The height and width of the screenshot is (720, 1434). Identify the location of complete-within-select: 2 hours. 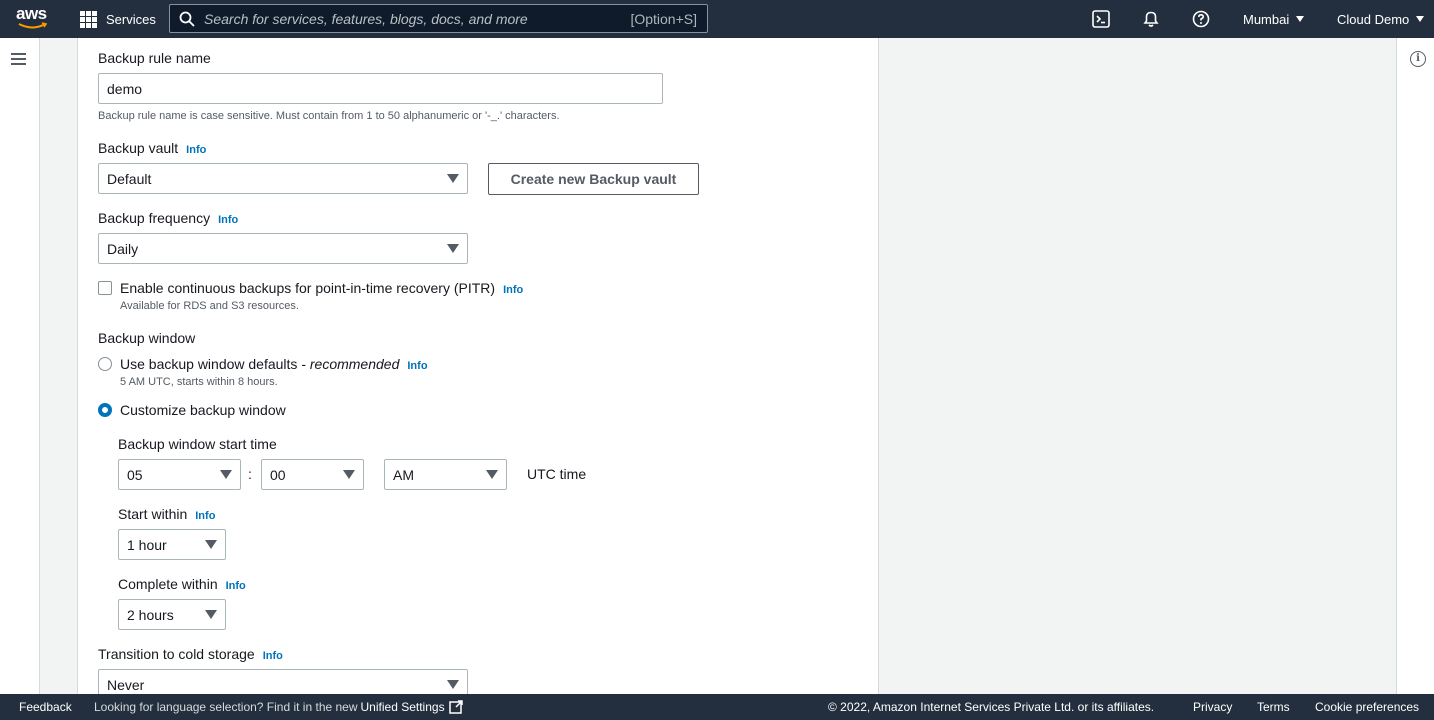
(172, 614).